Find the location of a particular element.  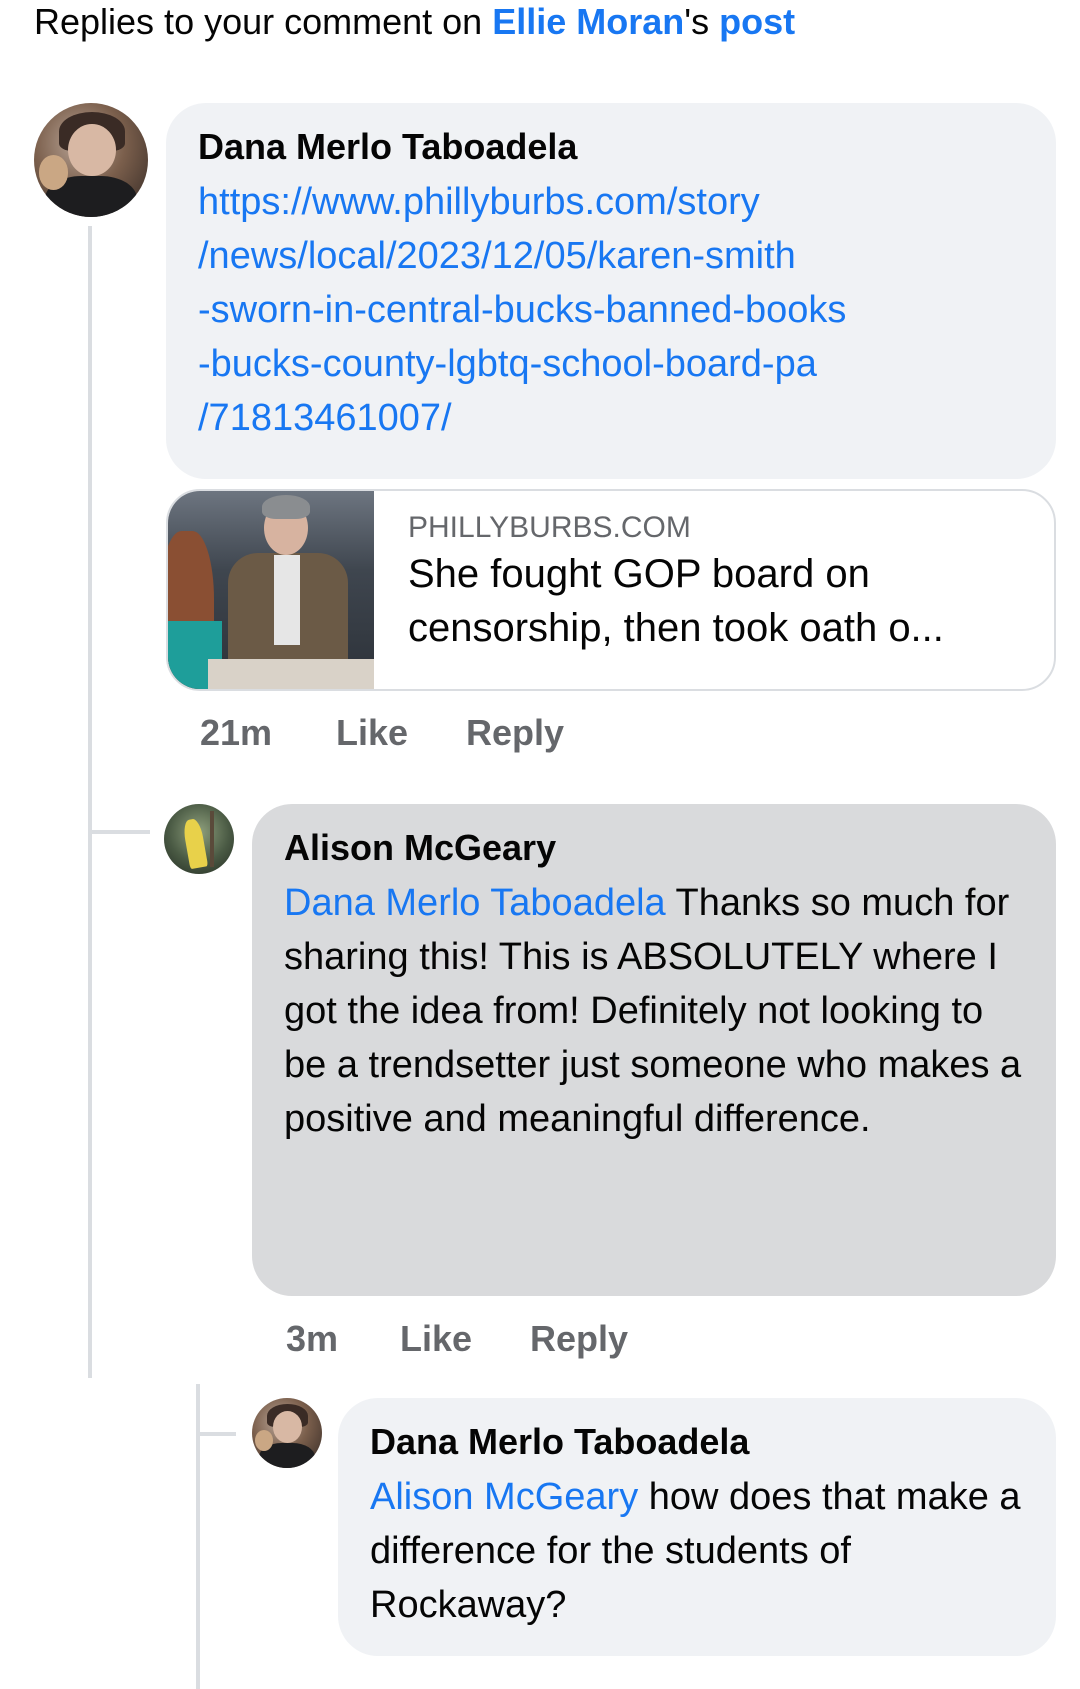

header-prefix: Replies to your comment on is located at coordinates (263, 21).